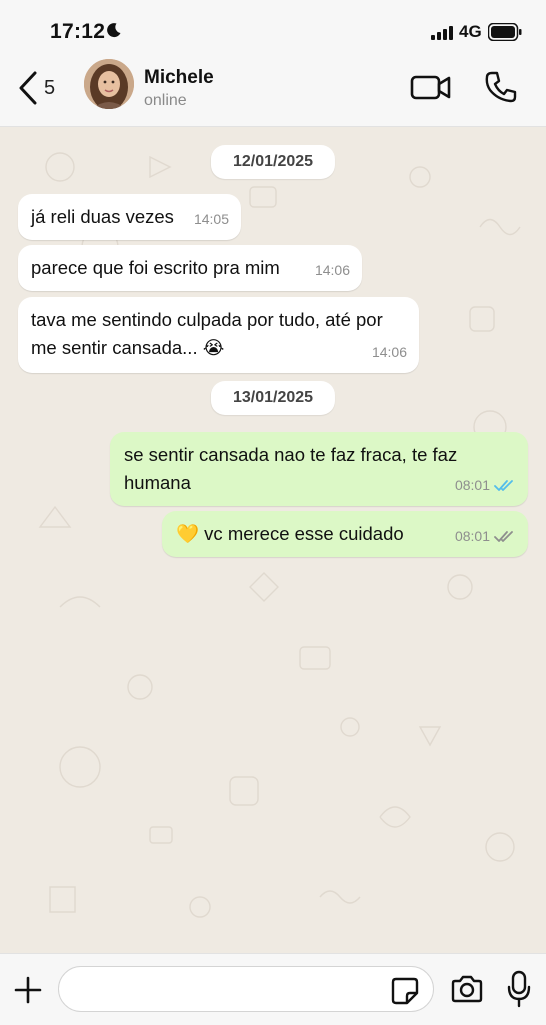 The width and height of the screenshot is (546, 1025). What do you see at coordinates (519, 989) in the screenshot?
I see `microphone-icon` at bounding box center [519, 989].